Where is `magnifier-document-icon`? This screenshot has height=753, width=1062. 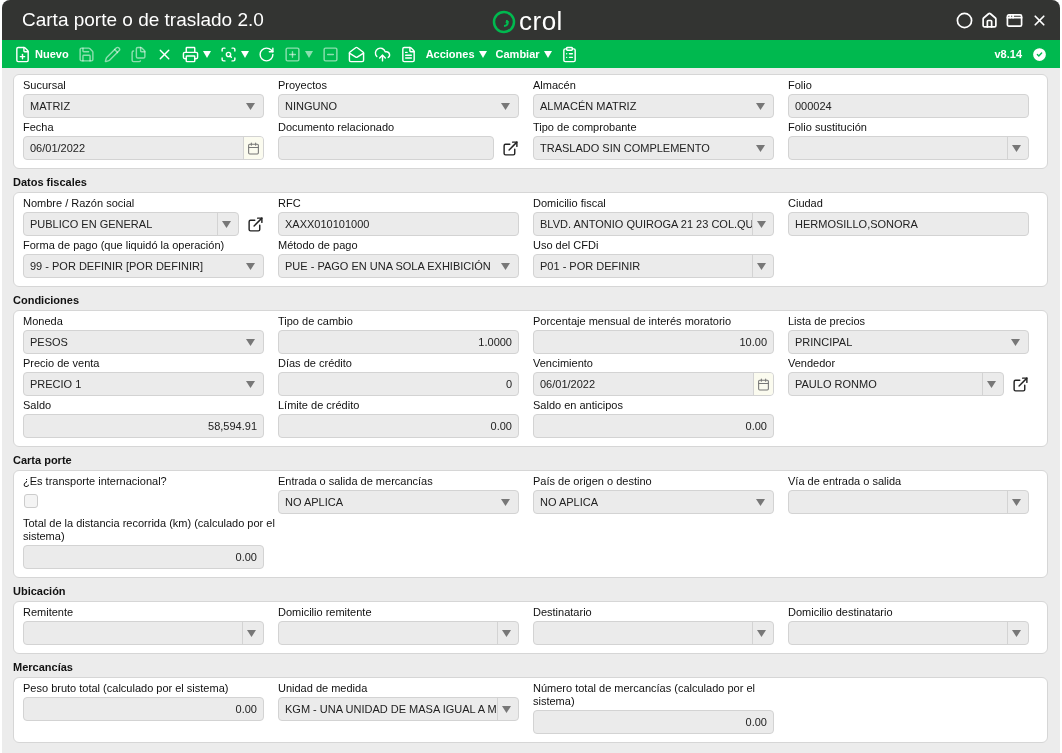
magnifier-document-icon is located at coordinates (234, 54).